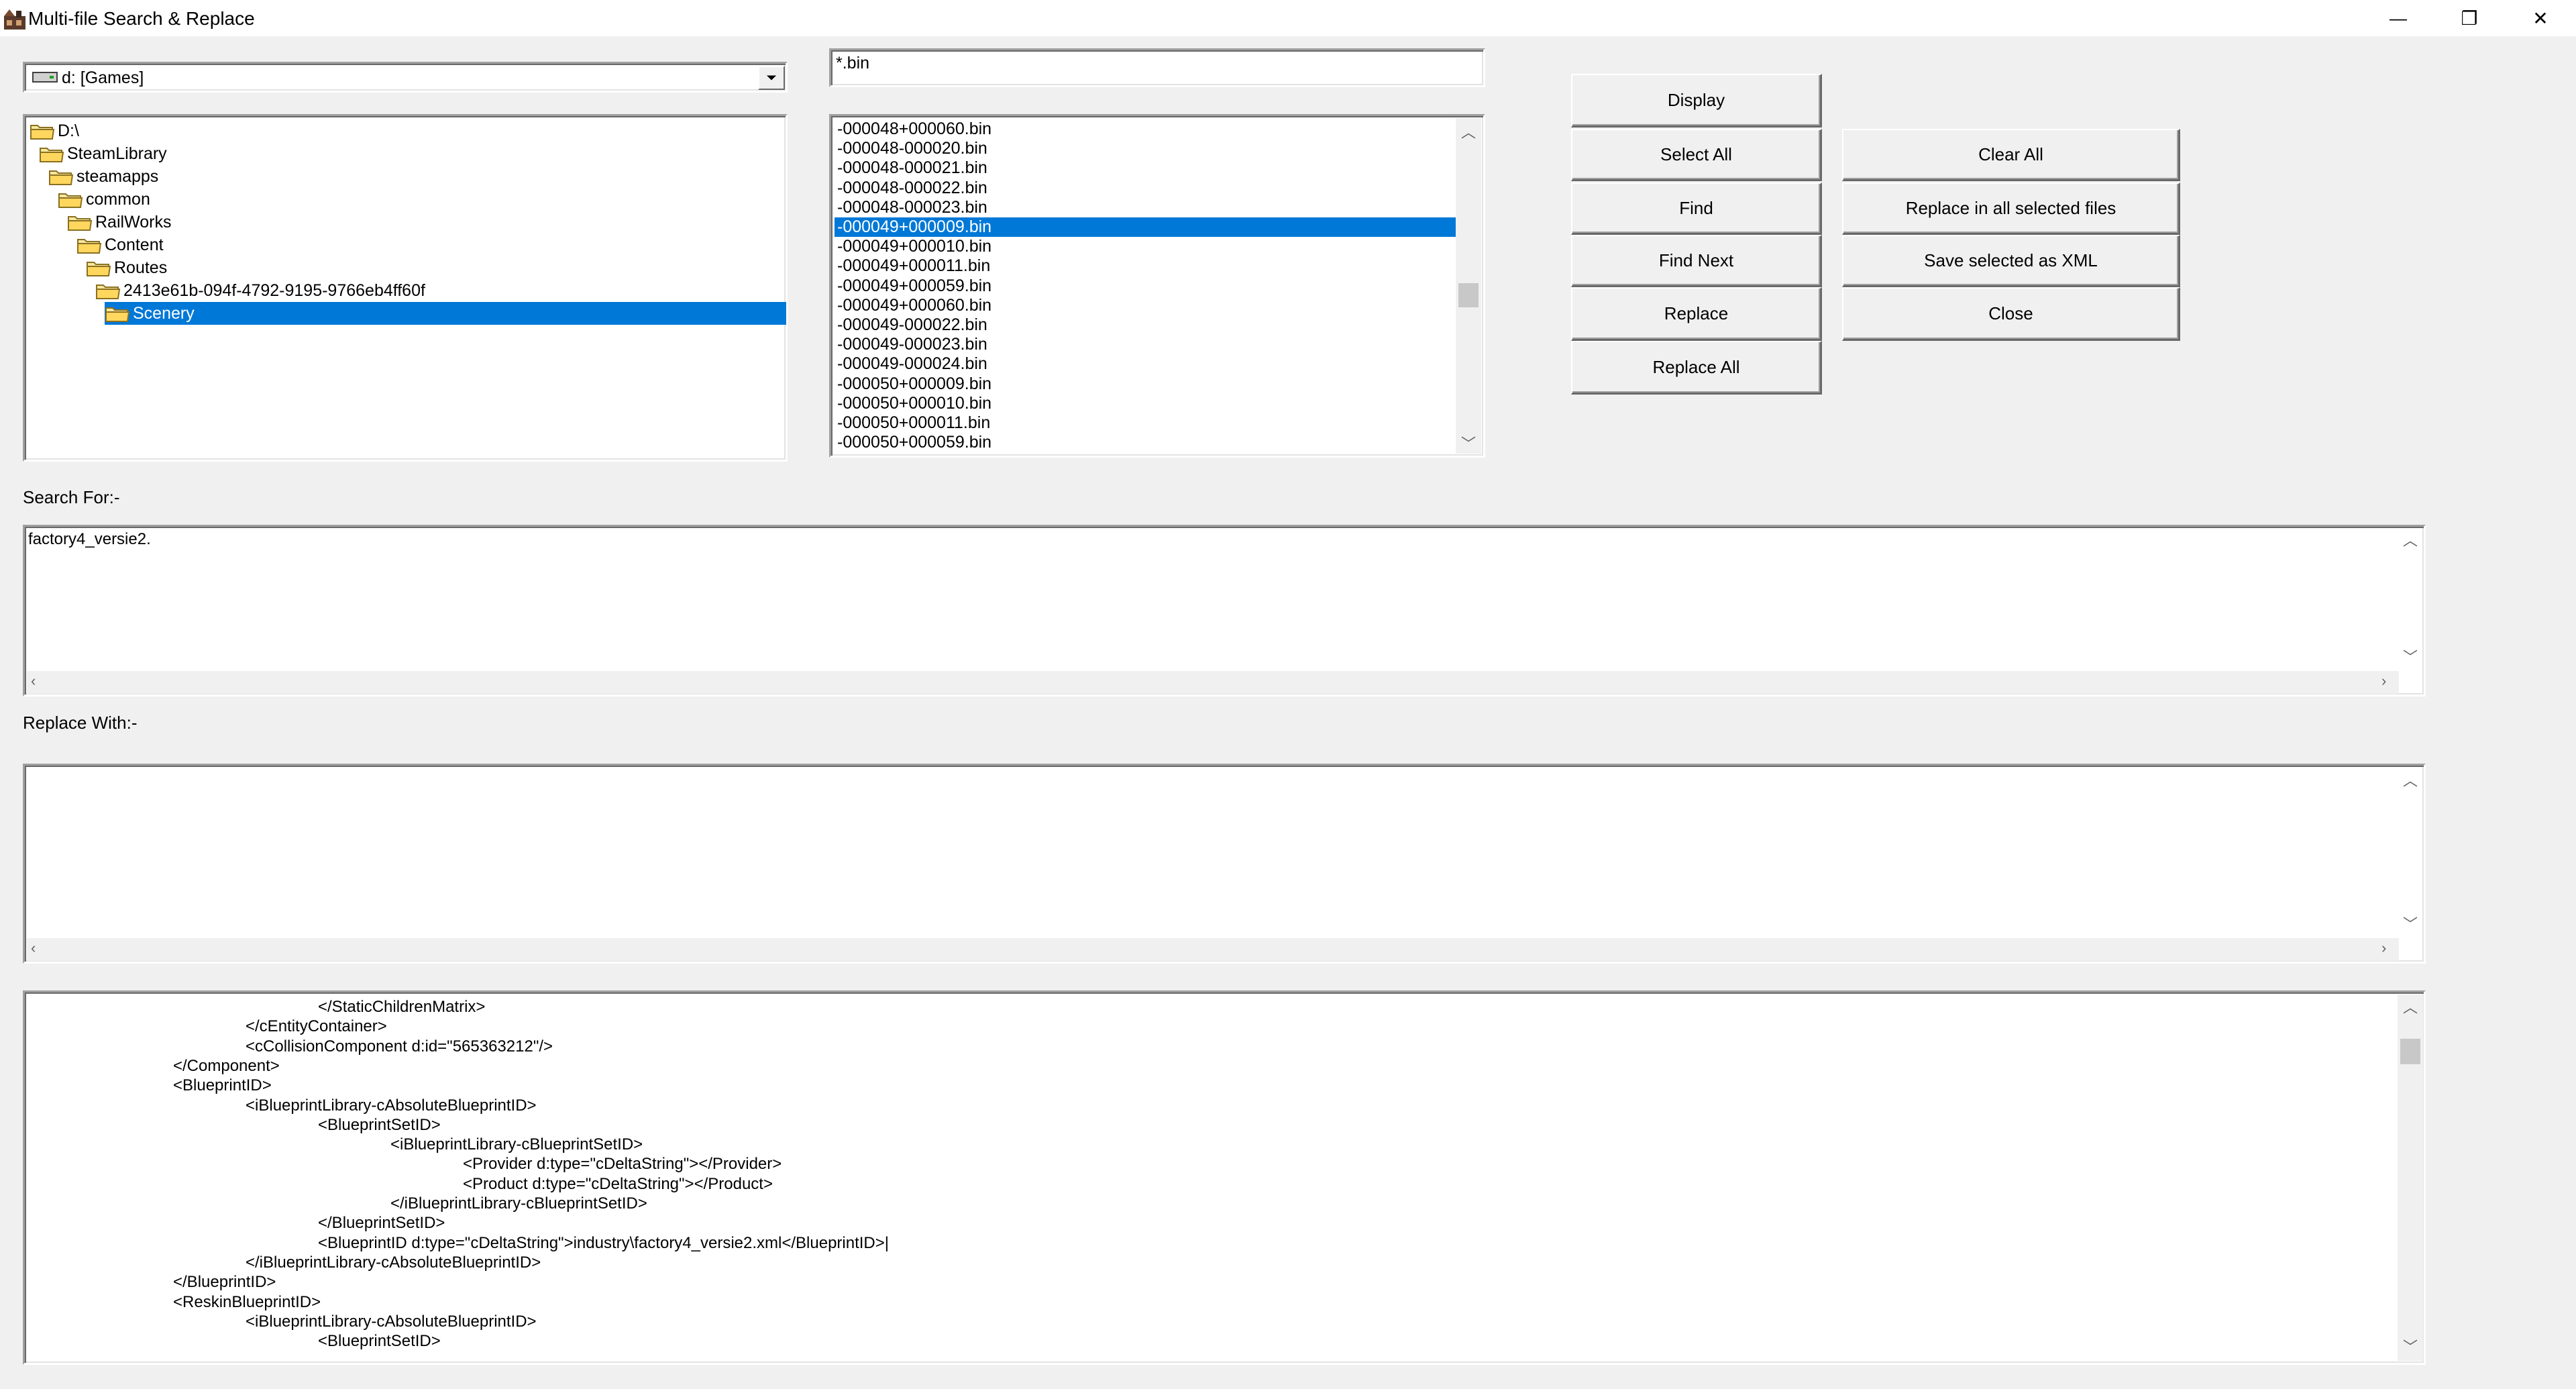 The width and height of the screenshot is (2576, 1389). Describe the element at coordinates (1157, 68) in the screenshot. I see `file-filter-input` at that location.